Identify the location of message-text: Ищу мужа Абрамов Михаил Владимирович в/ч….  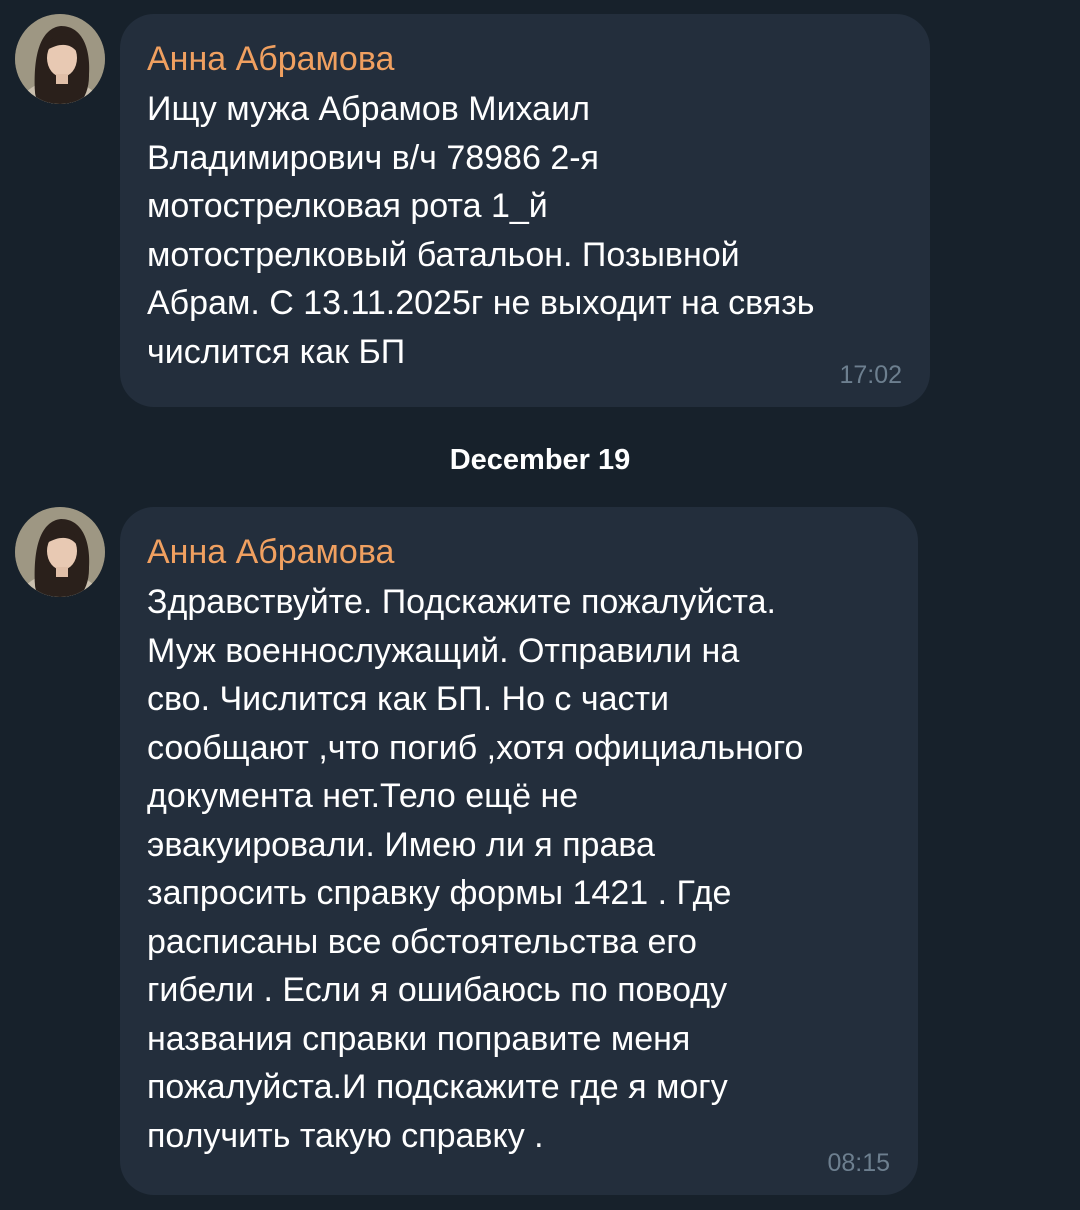
(481, 230).